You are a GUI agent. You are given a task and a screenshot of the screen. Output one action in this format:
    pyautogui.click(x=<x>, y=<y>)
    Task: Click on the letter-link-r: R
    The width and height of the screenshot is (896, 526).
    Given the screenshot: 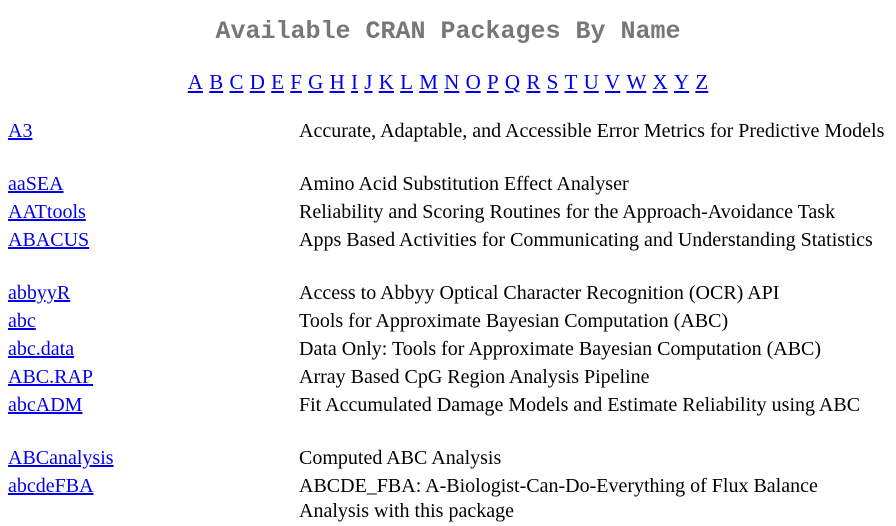 What is the action you would take?
    pyautogui.click(x=533, y=82)
    